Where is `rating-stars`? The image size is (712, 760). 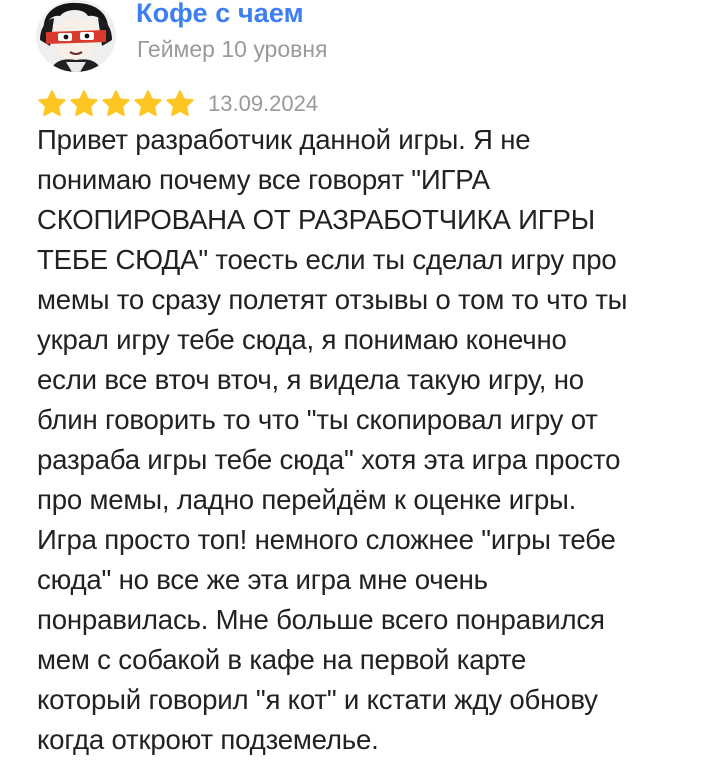 rating-stars is located at coordinates (116, 104).